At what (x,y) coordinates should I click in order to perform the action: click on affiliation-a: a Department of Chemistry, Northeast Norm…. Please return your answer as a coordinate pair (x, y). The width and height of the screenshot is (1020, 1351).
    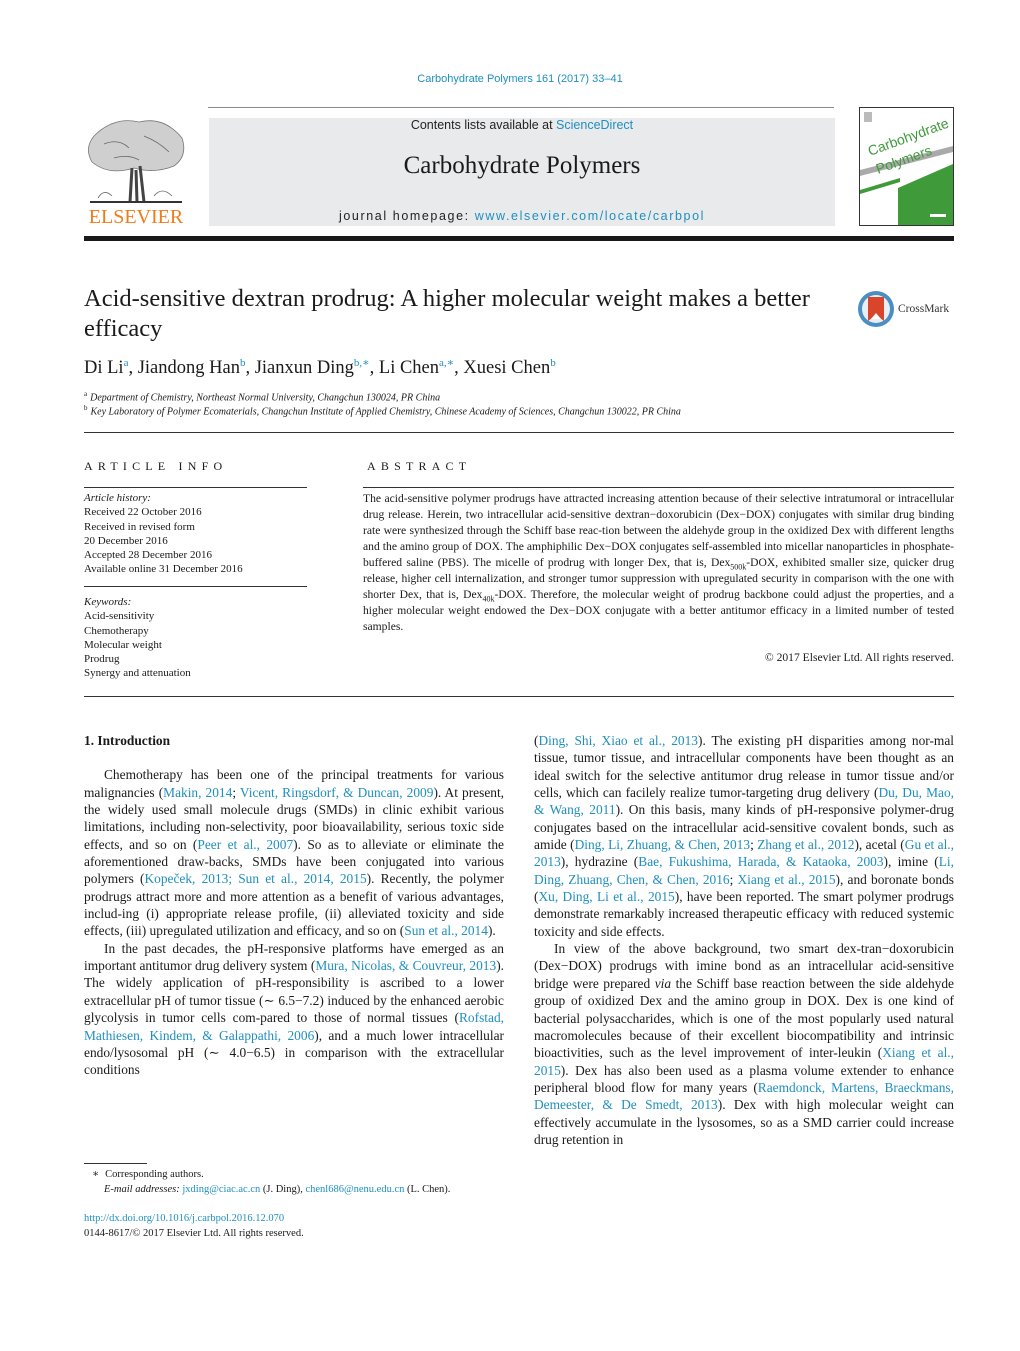
    Looking at the image, I should click on (262, 397).